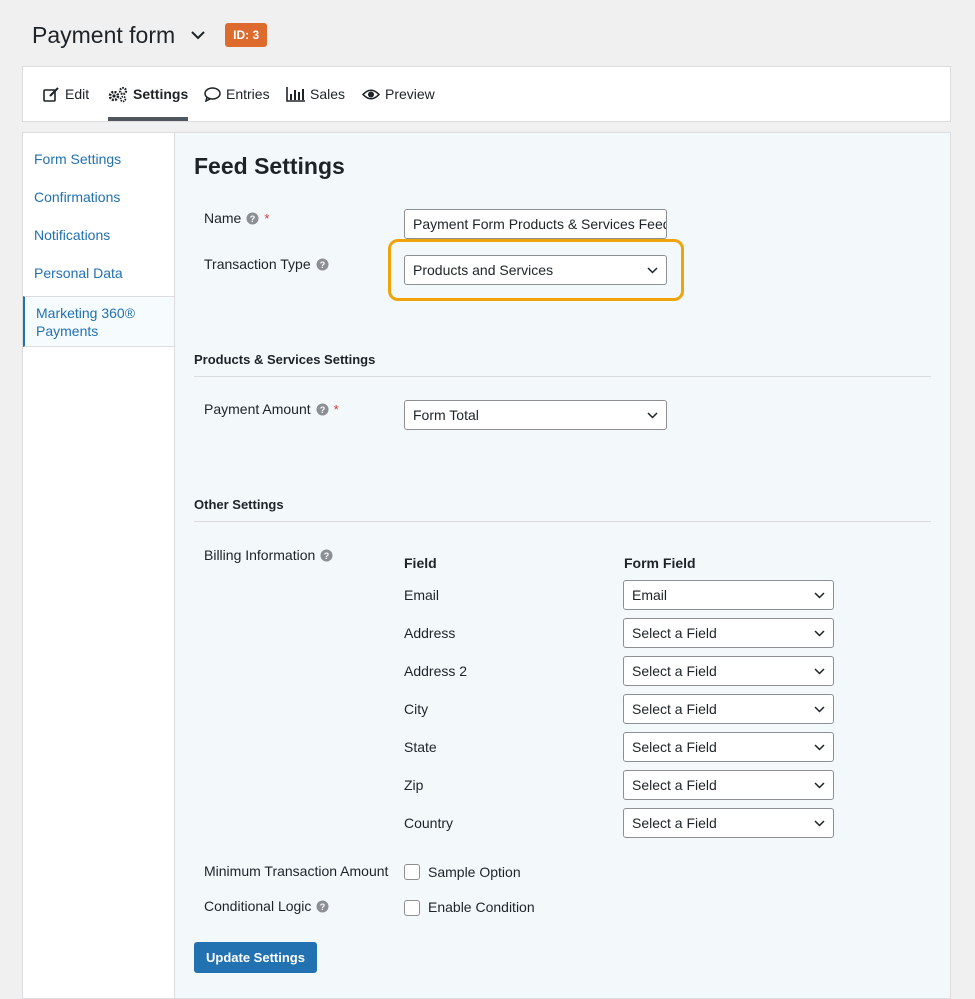 The width and height of the screenshot is (975, 999). I want to click on tab-settings: Settings, so click(148, 94).